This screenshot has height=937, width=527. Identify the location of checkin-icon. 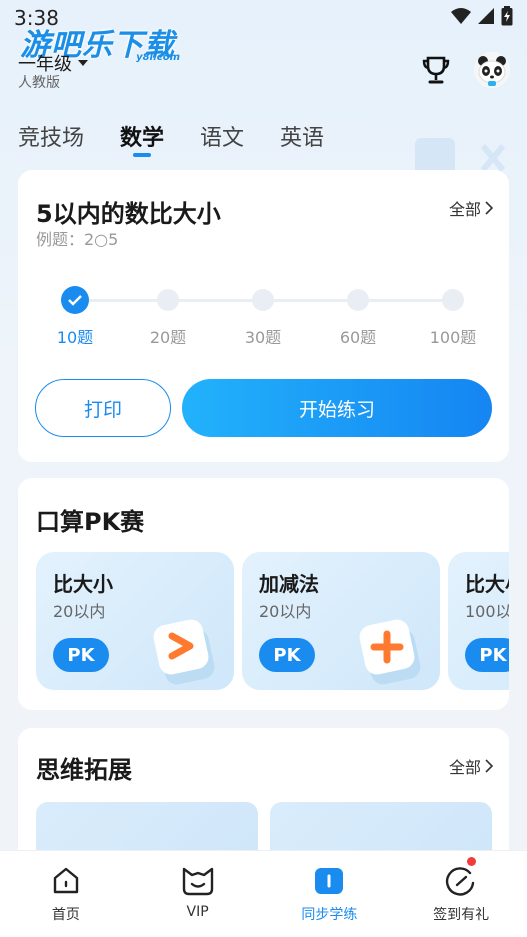
(460, 881).